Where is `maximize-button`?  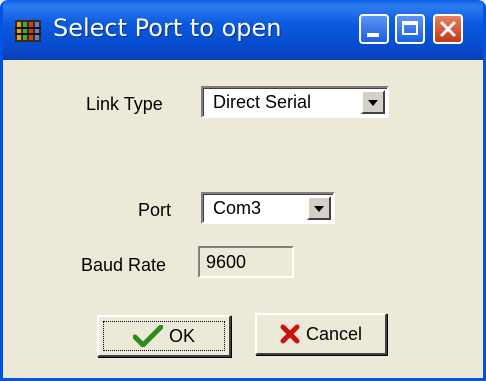
maximize-button is located at coordinates (410, 29).